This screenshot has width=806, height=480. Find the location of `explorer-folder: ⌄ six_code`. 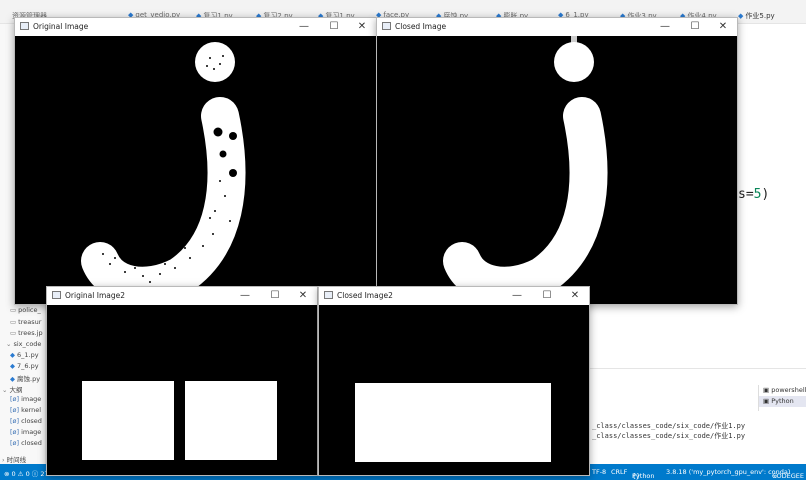

explorer-folder: ⌄ six_code is located at coordinates (24, 344).